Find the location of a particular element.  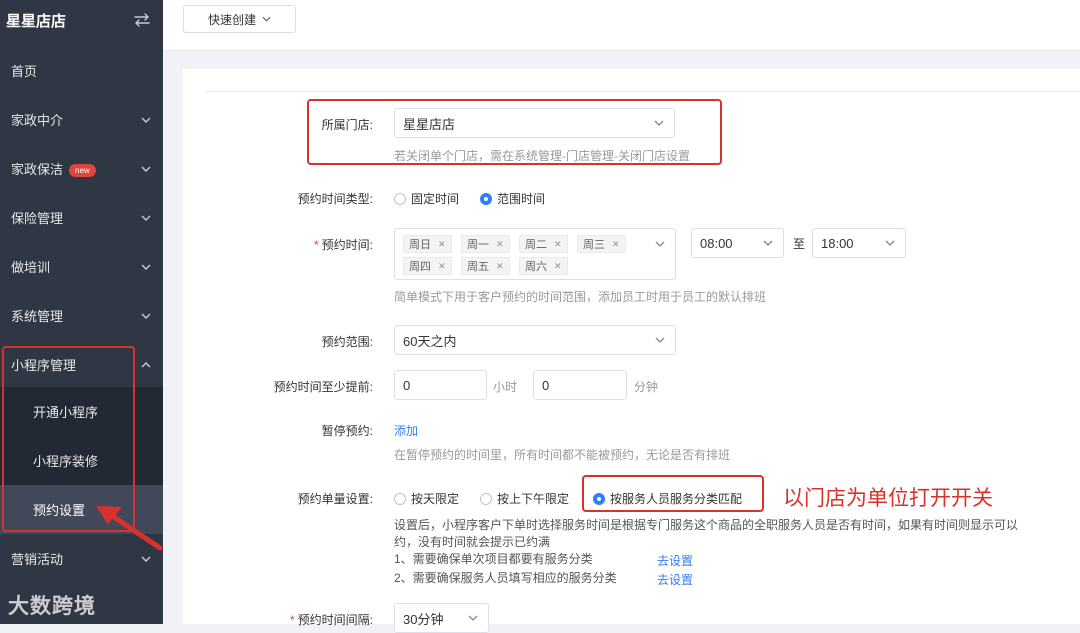

highlight-box-store is located at coordinates (514, 132).